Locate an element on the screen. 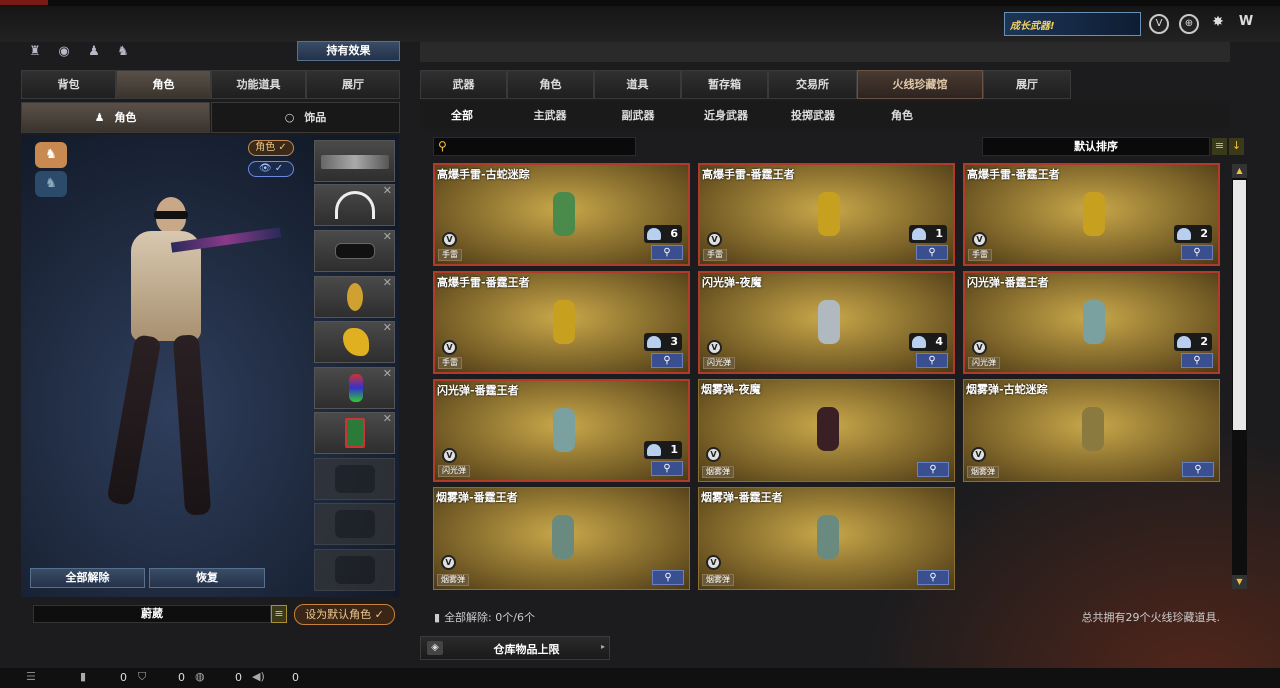  slot-weapon is located at coordinates (354, 161).